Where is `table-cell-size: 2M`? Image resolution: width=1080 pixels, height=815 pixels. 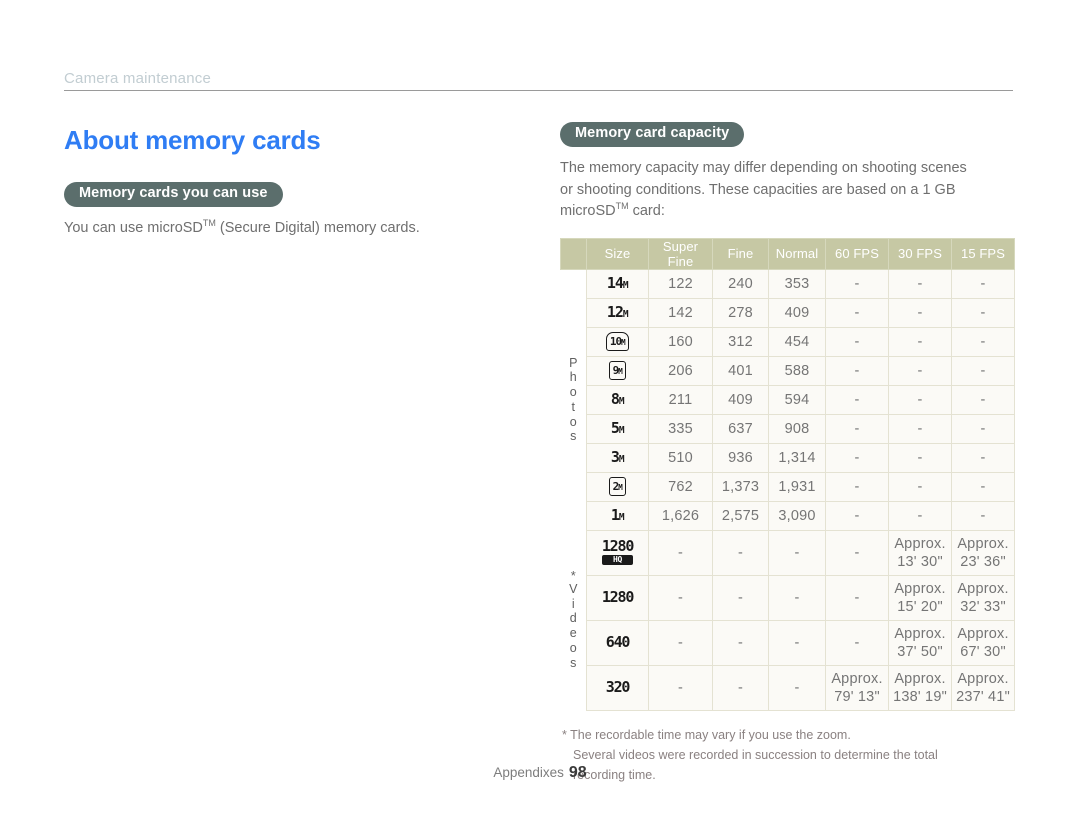 table-cell-size: 2M is located at coordinates (617, 486).